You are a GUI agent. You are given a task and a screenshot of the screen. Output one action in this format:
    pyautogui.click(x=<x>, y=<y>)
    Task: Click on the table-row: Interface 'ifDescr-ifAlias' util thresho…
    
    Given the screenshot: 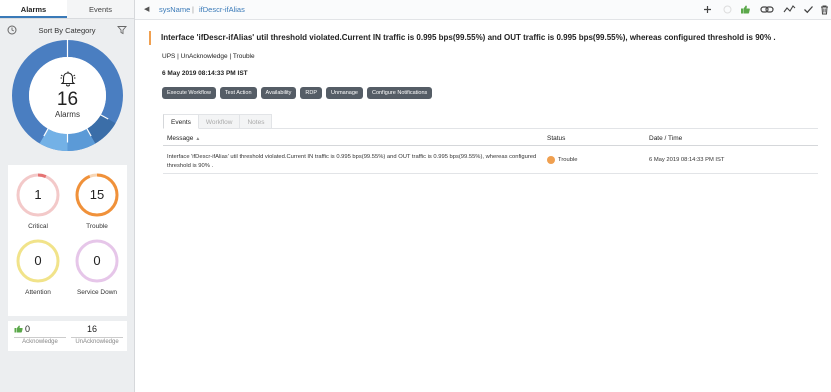 What is the action you would take?
    pyautogui.click(x=490, y=160)
    